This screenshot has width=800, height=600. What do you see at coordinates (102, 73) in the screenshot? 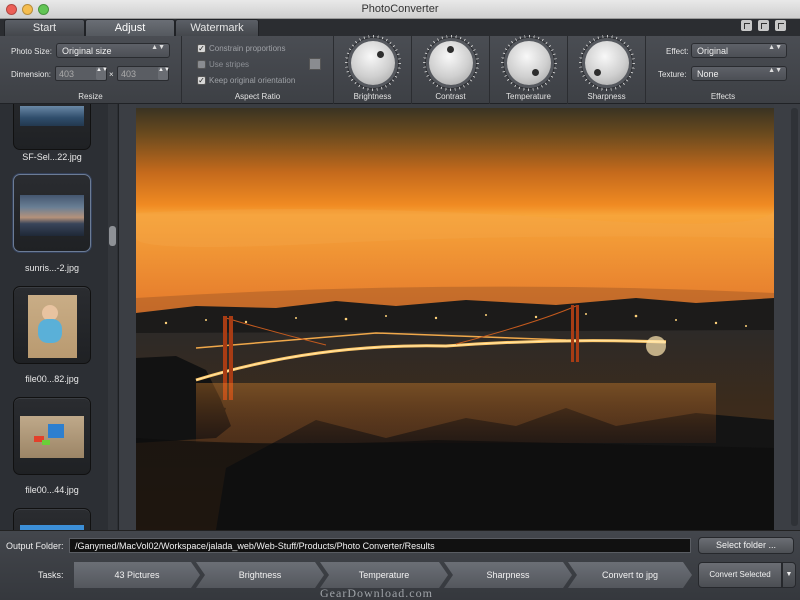
I see `width-stepper: ▲▼` at bounding box center [102, 73].